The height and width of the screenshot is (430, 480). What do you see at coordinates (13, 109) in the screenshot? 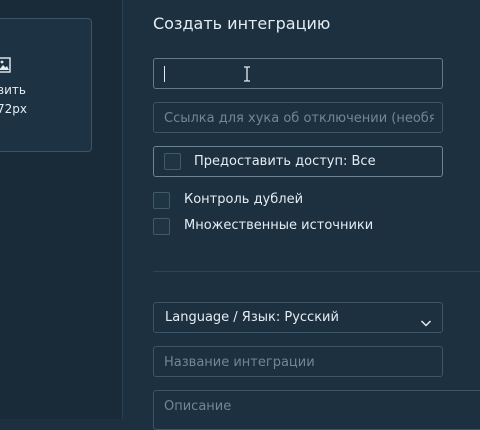
I see `upload-size-hint: 72px` at bounding box center [13, 109].